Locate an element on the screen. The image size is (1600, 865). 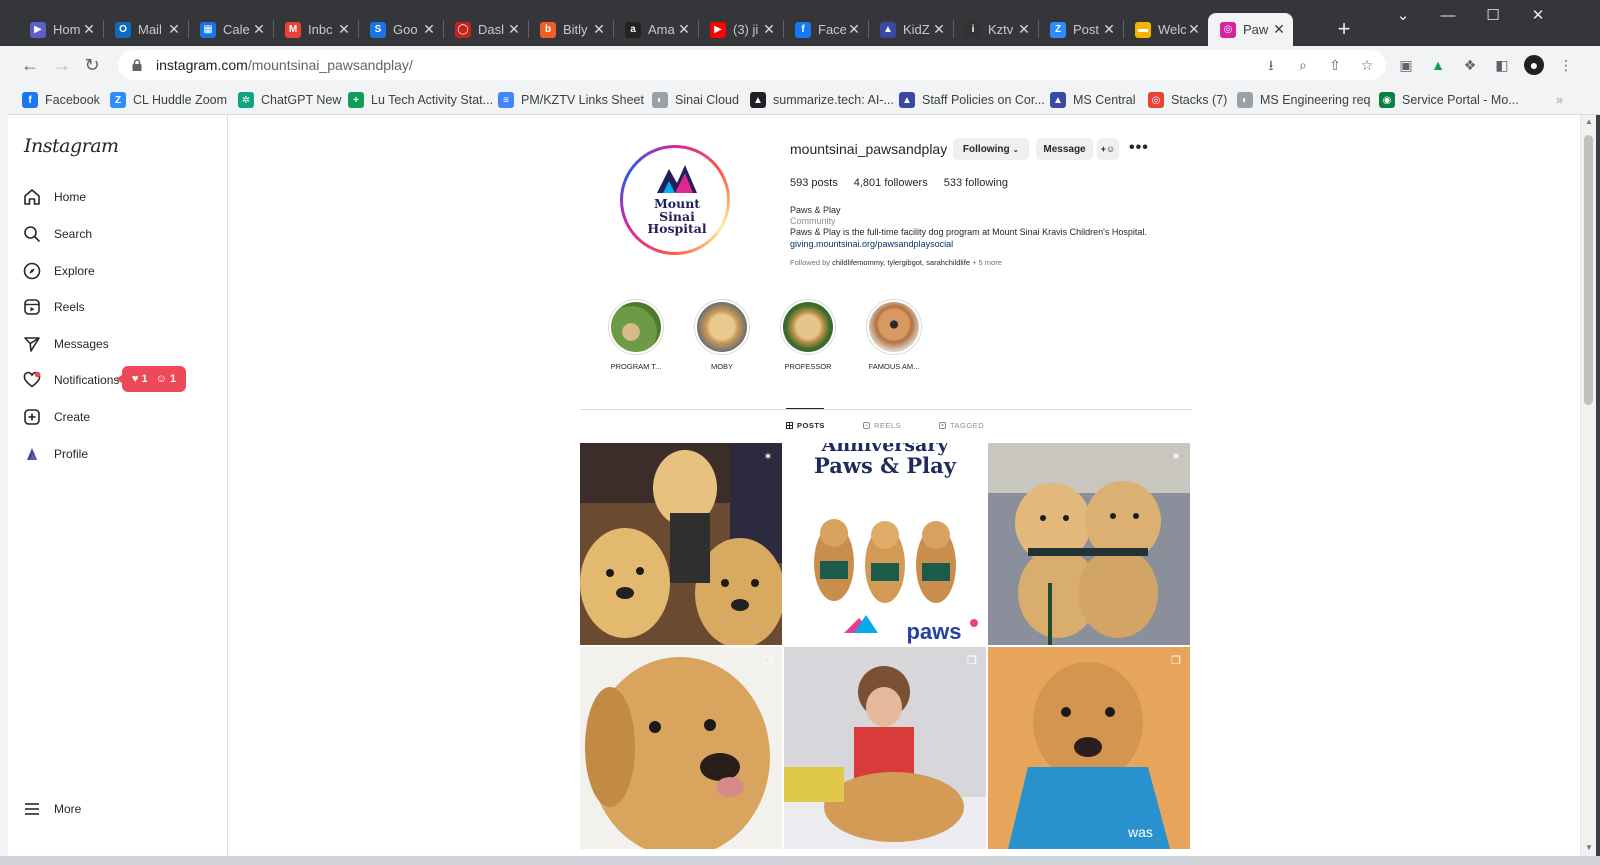
tab-reels: REELS is located at coordinates (882, 425).